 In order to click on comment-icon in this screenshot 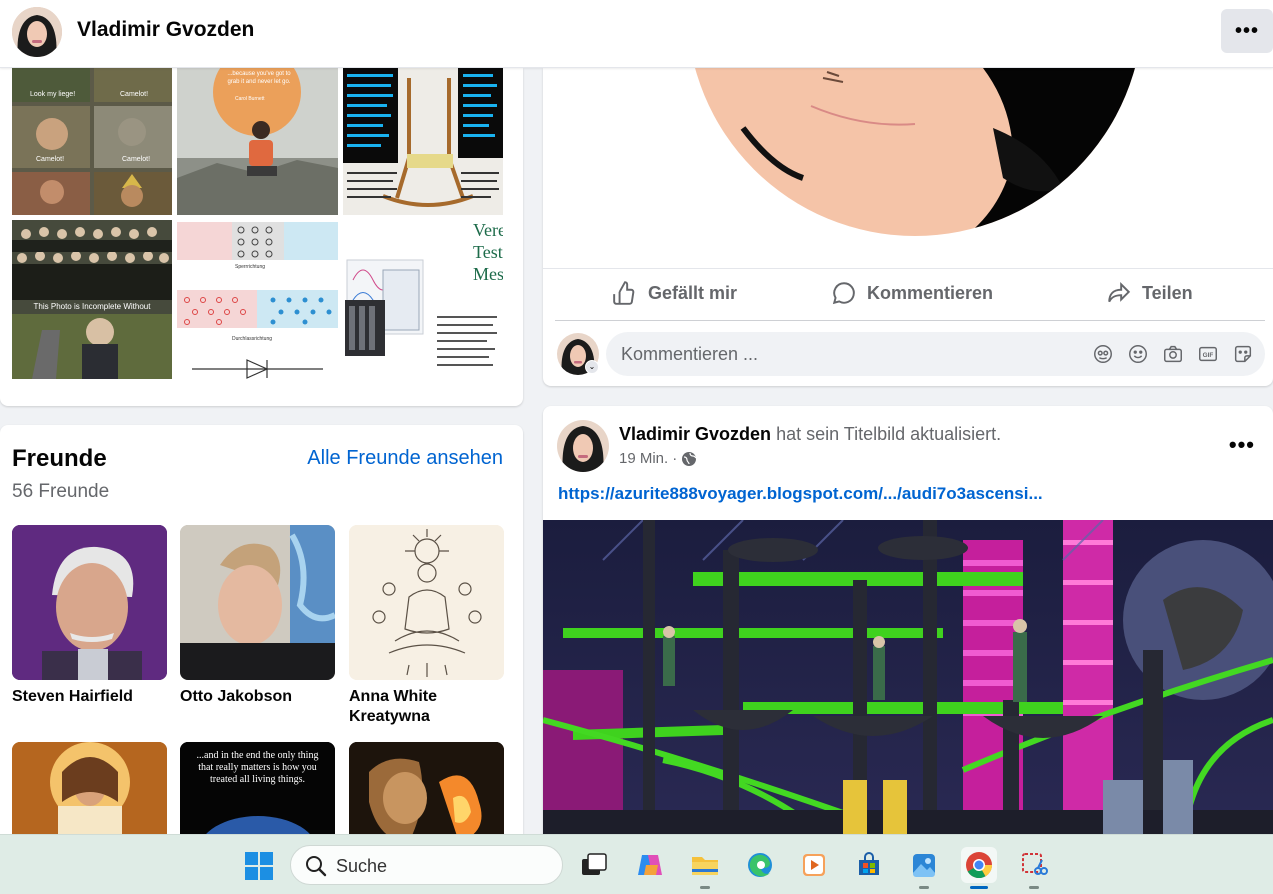, I will do `click(843, 293)`.